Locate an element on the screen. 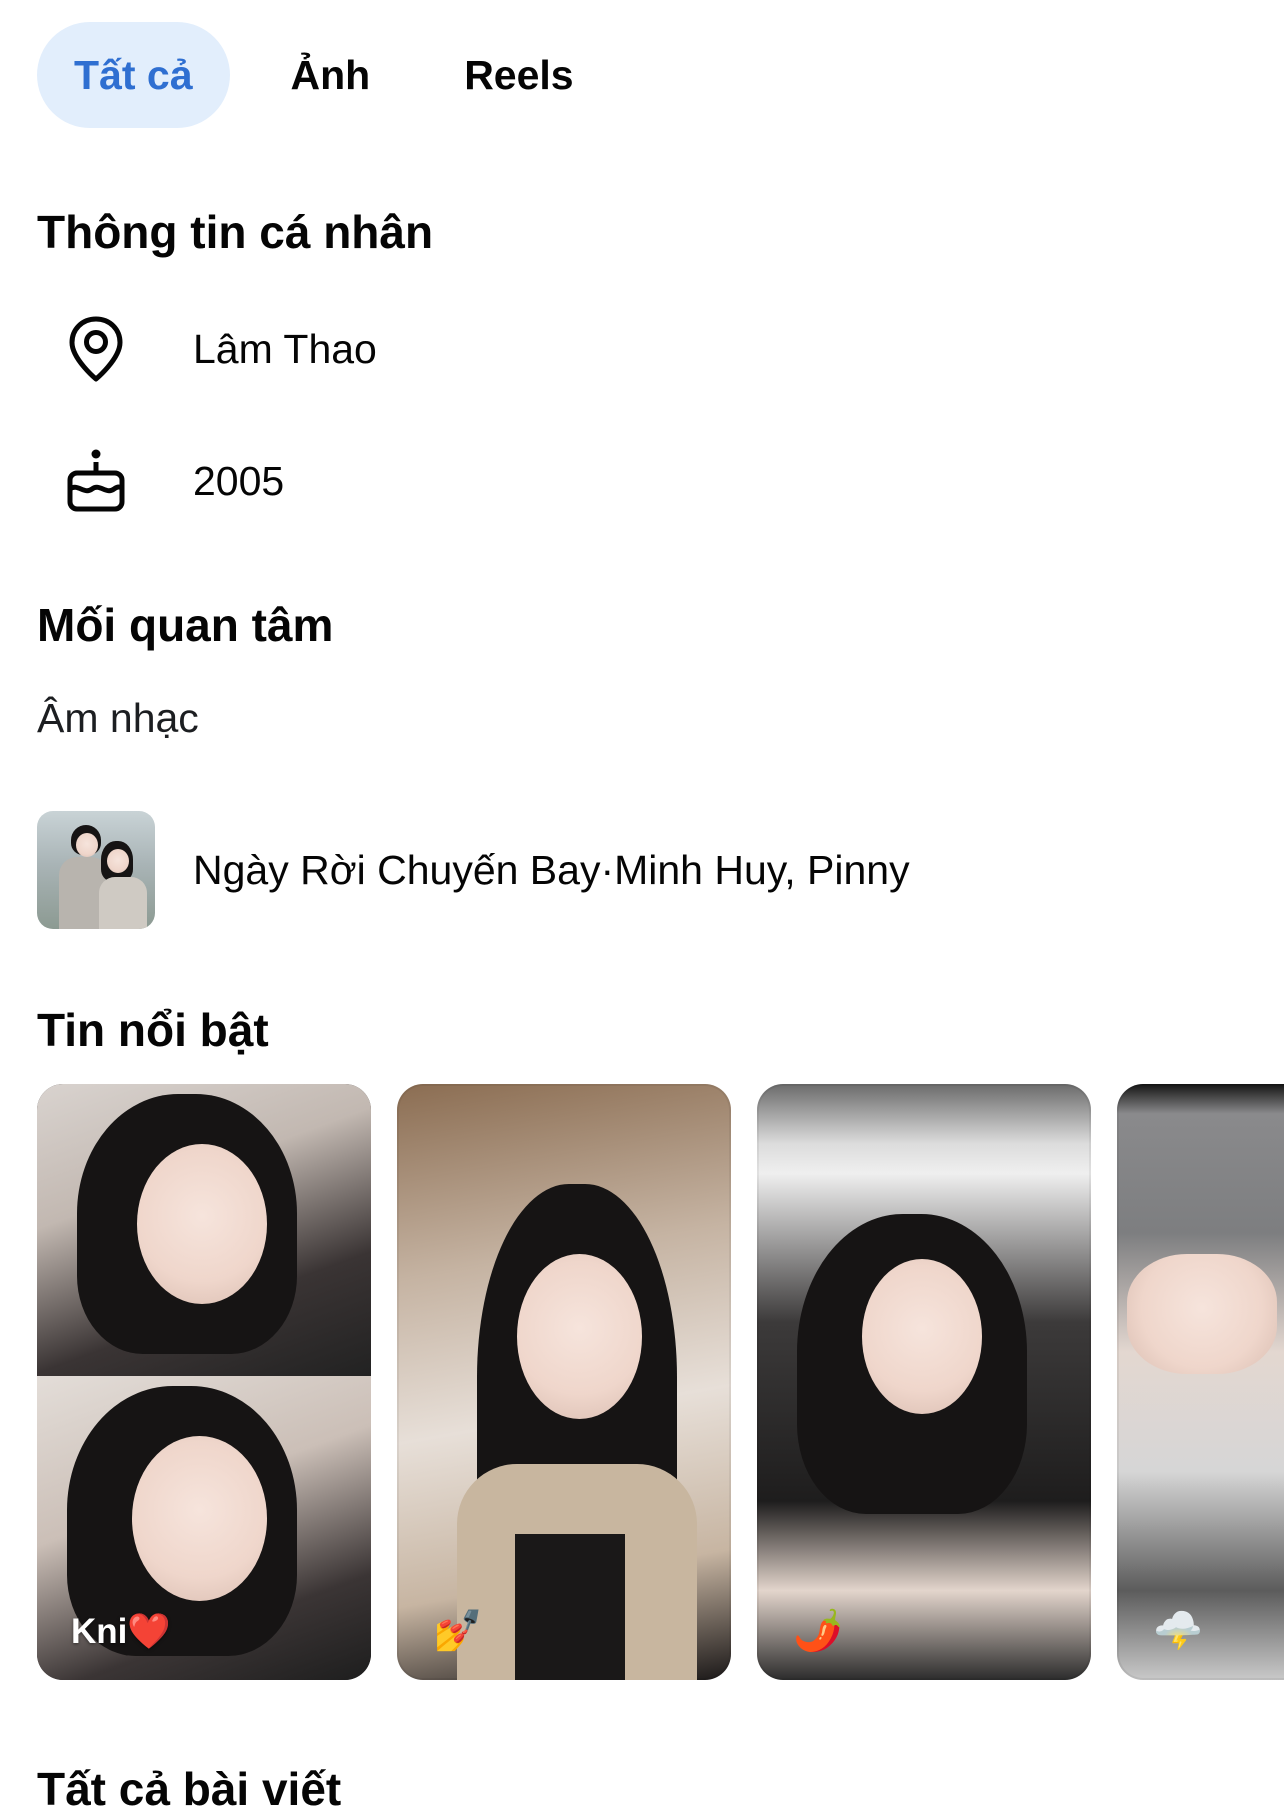  location-text: Lâm Thao is located at coordinates (285, 348).